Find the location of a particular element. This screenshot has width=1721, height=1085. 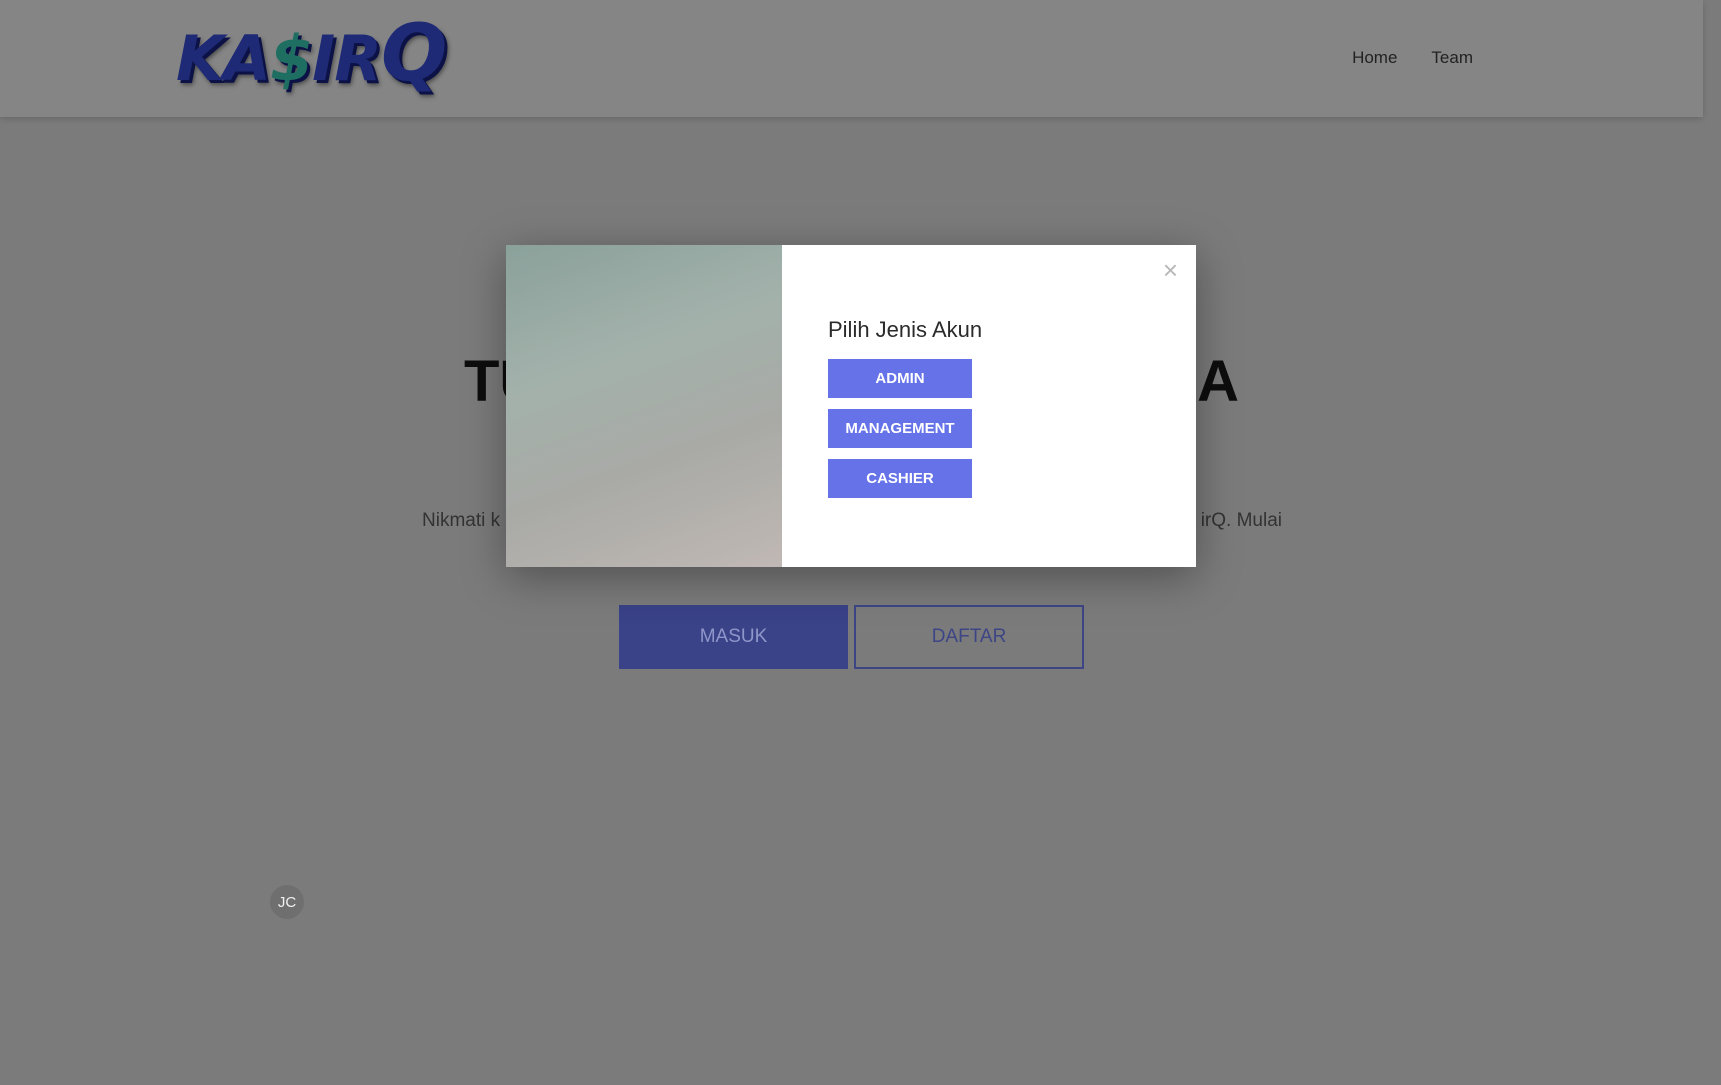

logo-text-ka: KA is located at coordinates (223, 58).